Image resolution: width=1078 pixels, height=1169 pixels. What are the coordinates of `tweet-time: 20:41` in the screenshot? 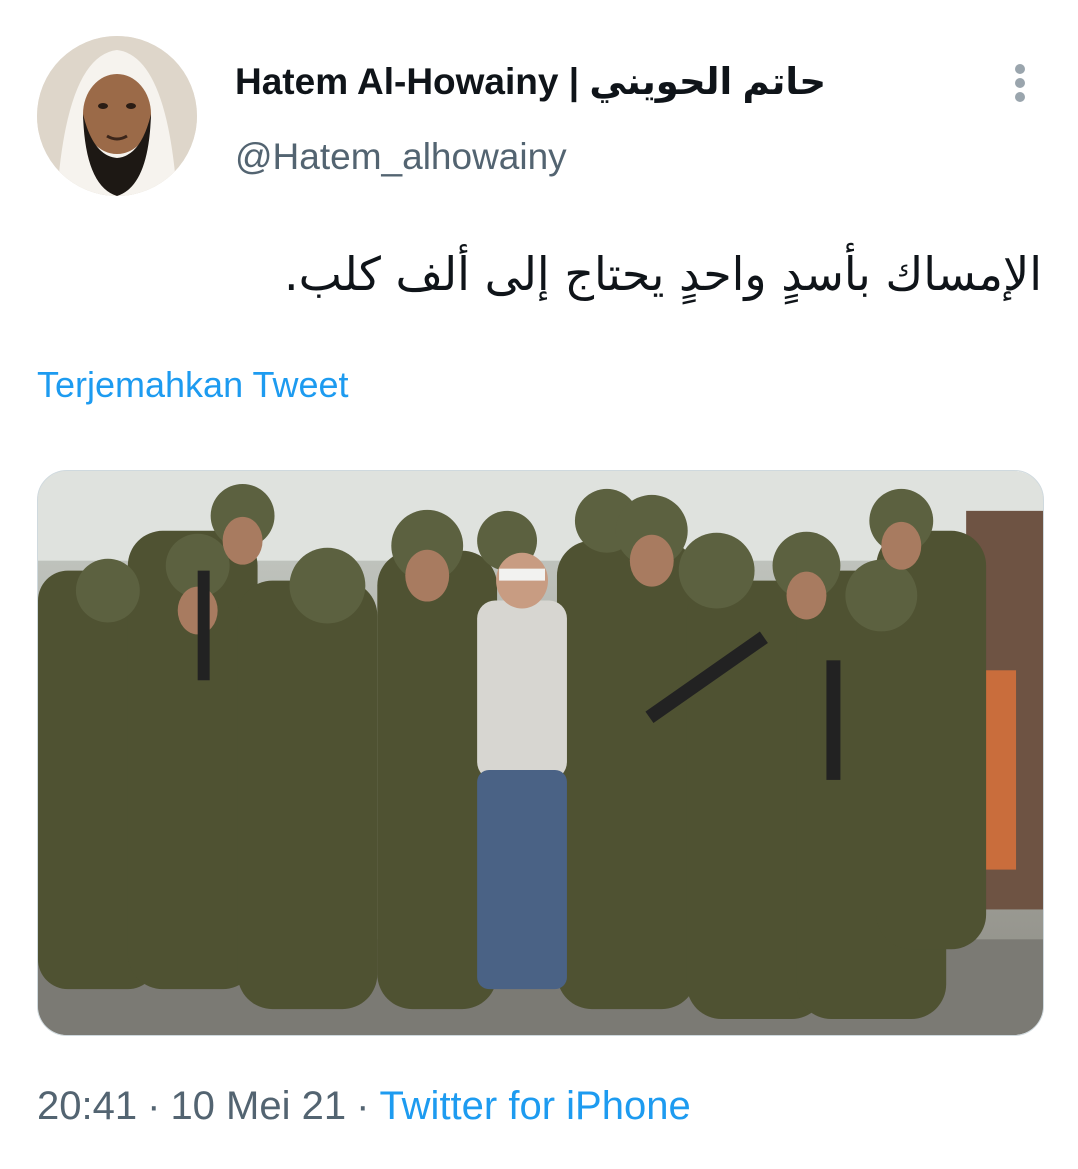 It's located at (87, 1106).